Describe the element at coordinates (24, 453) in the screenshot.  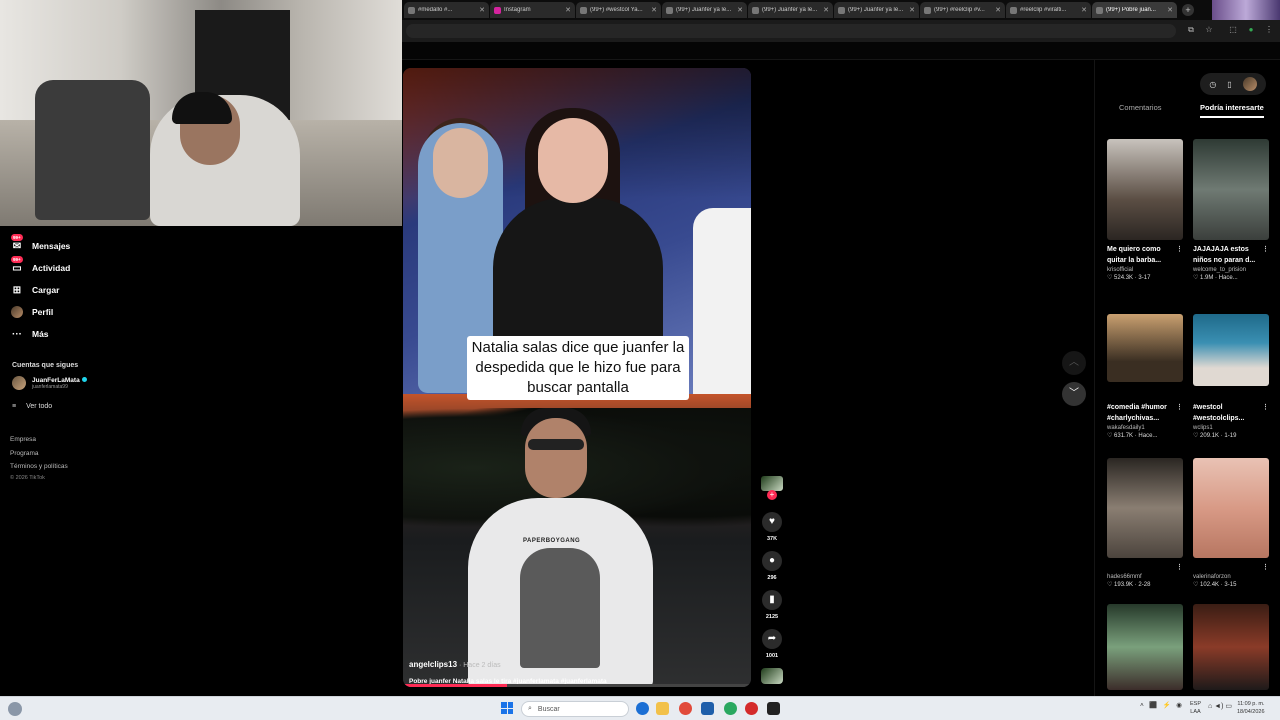
I see `footer-link-program: Programa` at that location.